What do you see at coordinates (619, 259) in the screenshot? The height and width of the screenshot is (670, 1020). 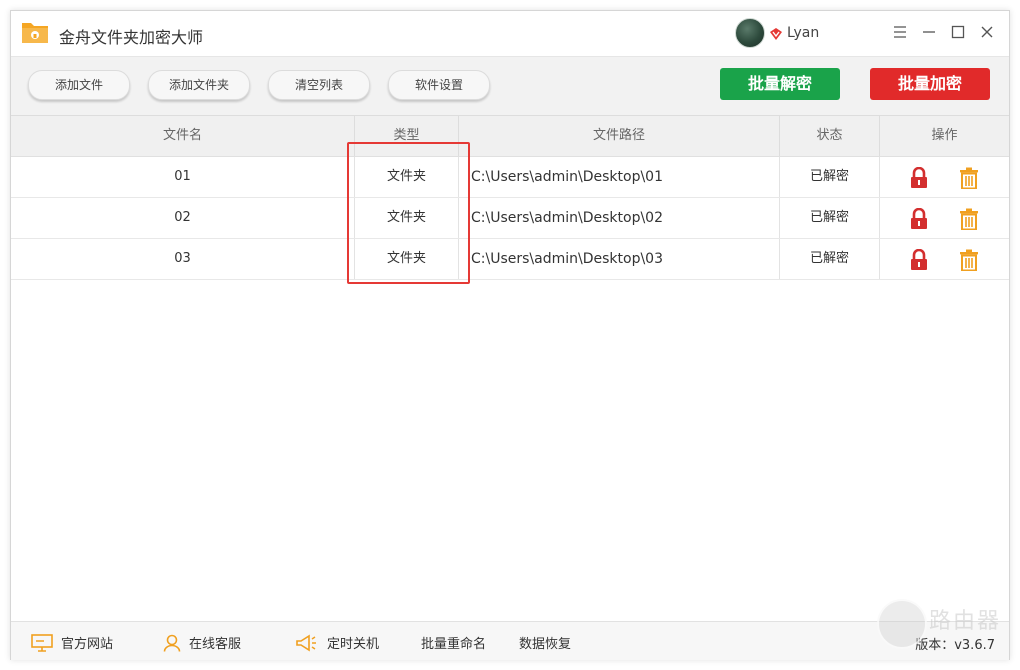 I see `row-path: C:\Users\admin\Desktop\03` at bounding box center [619, 259].